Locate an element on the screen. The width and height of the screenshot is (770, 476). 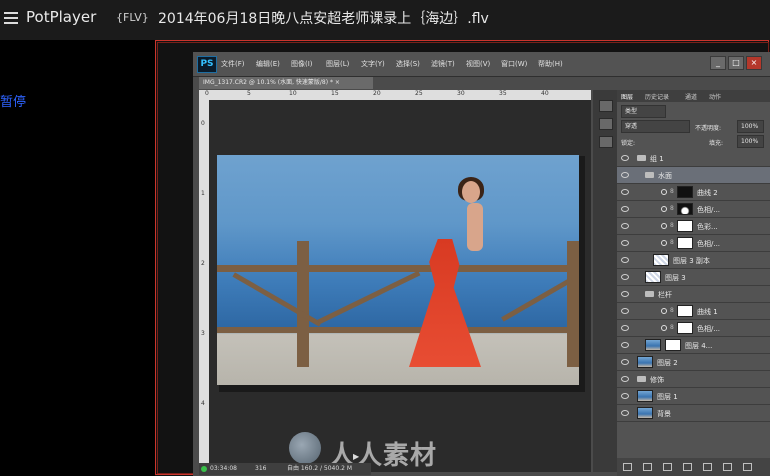
layer-row: 图层 3 副本 is located at coordinates (693, 260).